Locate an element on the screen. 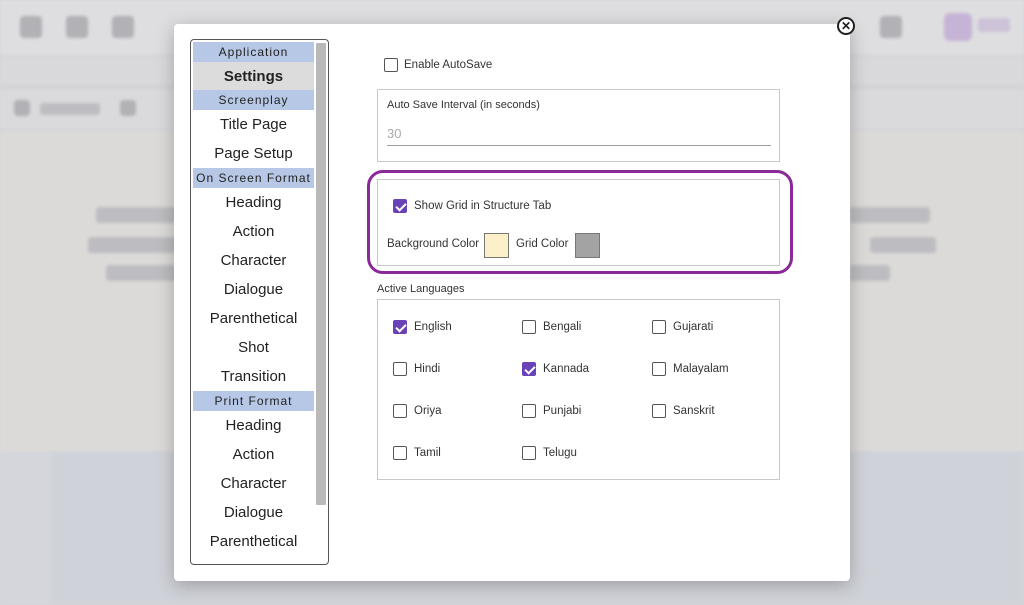 This screenshot has height=605, width=1024. language-checkbox-telugu is located at coordinates (529, 453).